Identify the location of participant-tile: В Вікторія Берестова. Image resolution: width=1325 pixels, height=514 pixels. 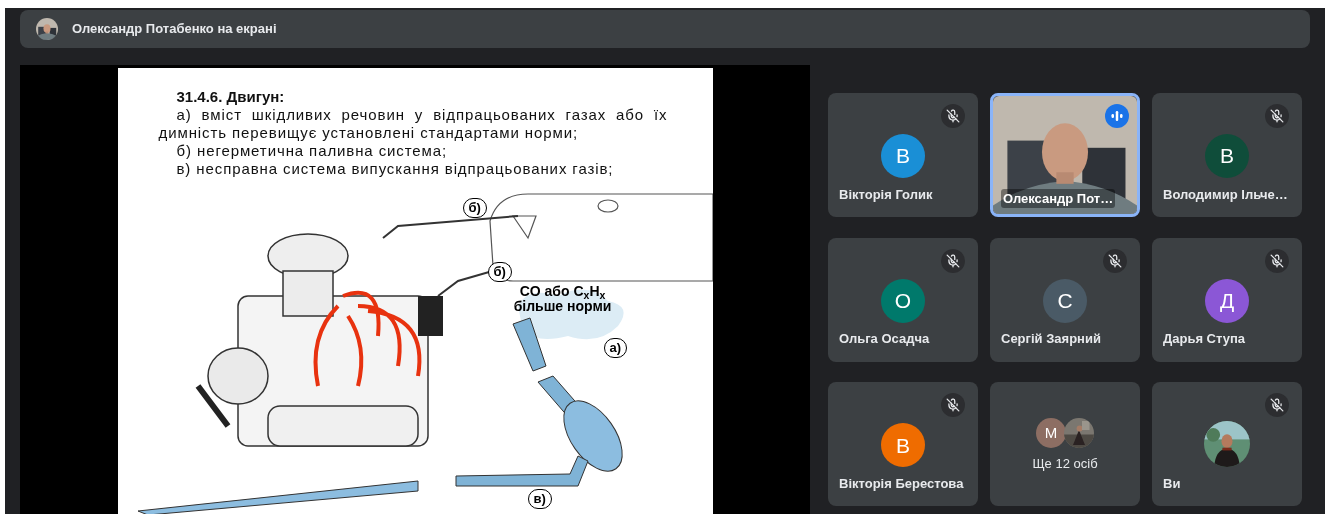
(903, 444).